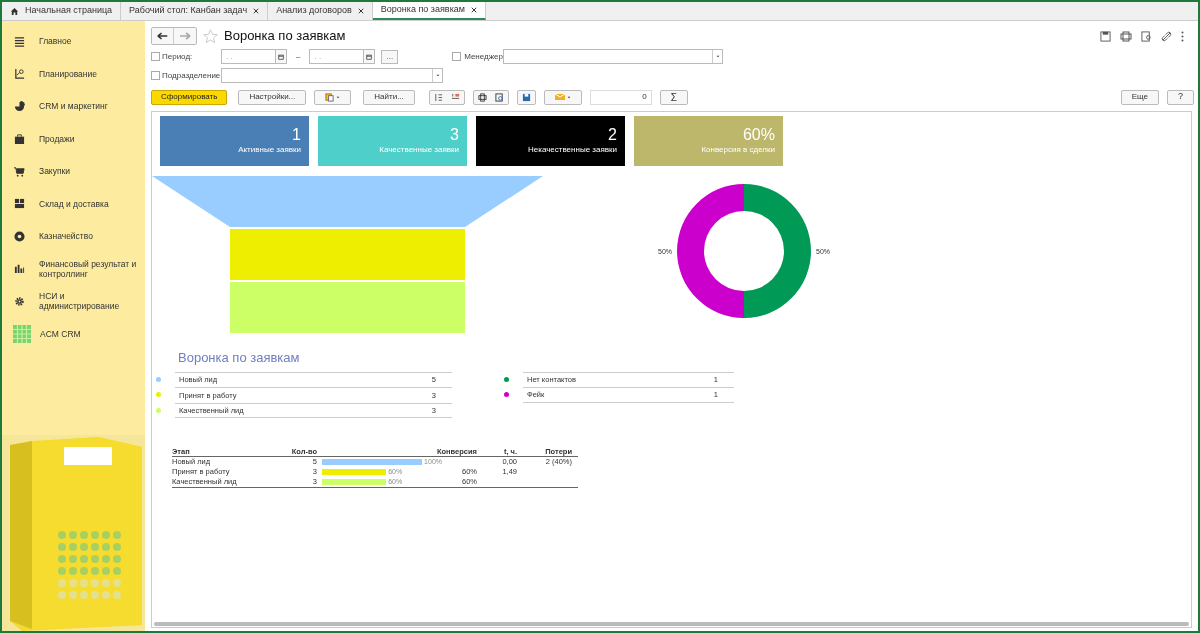 This screenshot has height=633, width=1200. I want to click on legend-title: Воронка по заявкам, so click(239, 358).